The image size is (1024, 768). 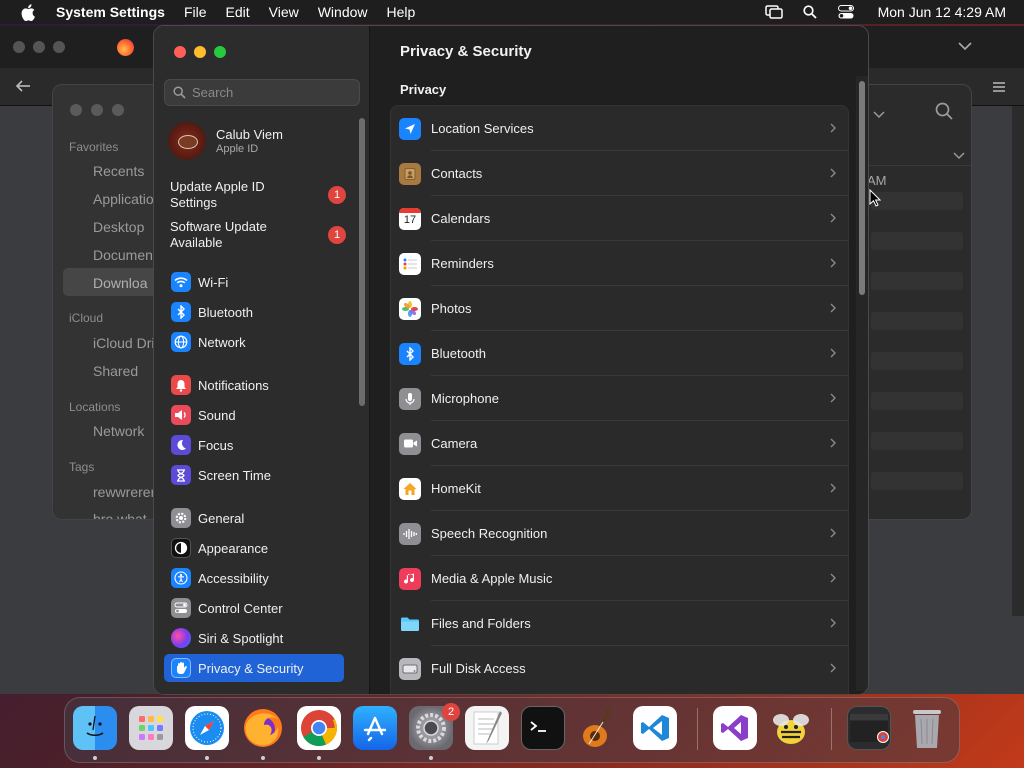 I want to click on sidebar-item-bluetooth: Bluetooth, so click(x=254, y=312).